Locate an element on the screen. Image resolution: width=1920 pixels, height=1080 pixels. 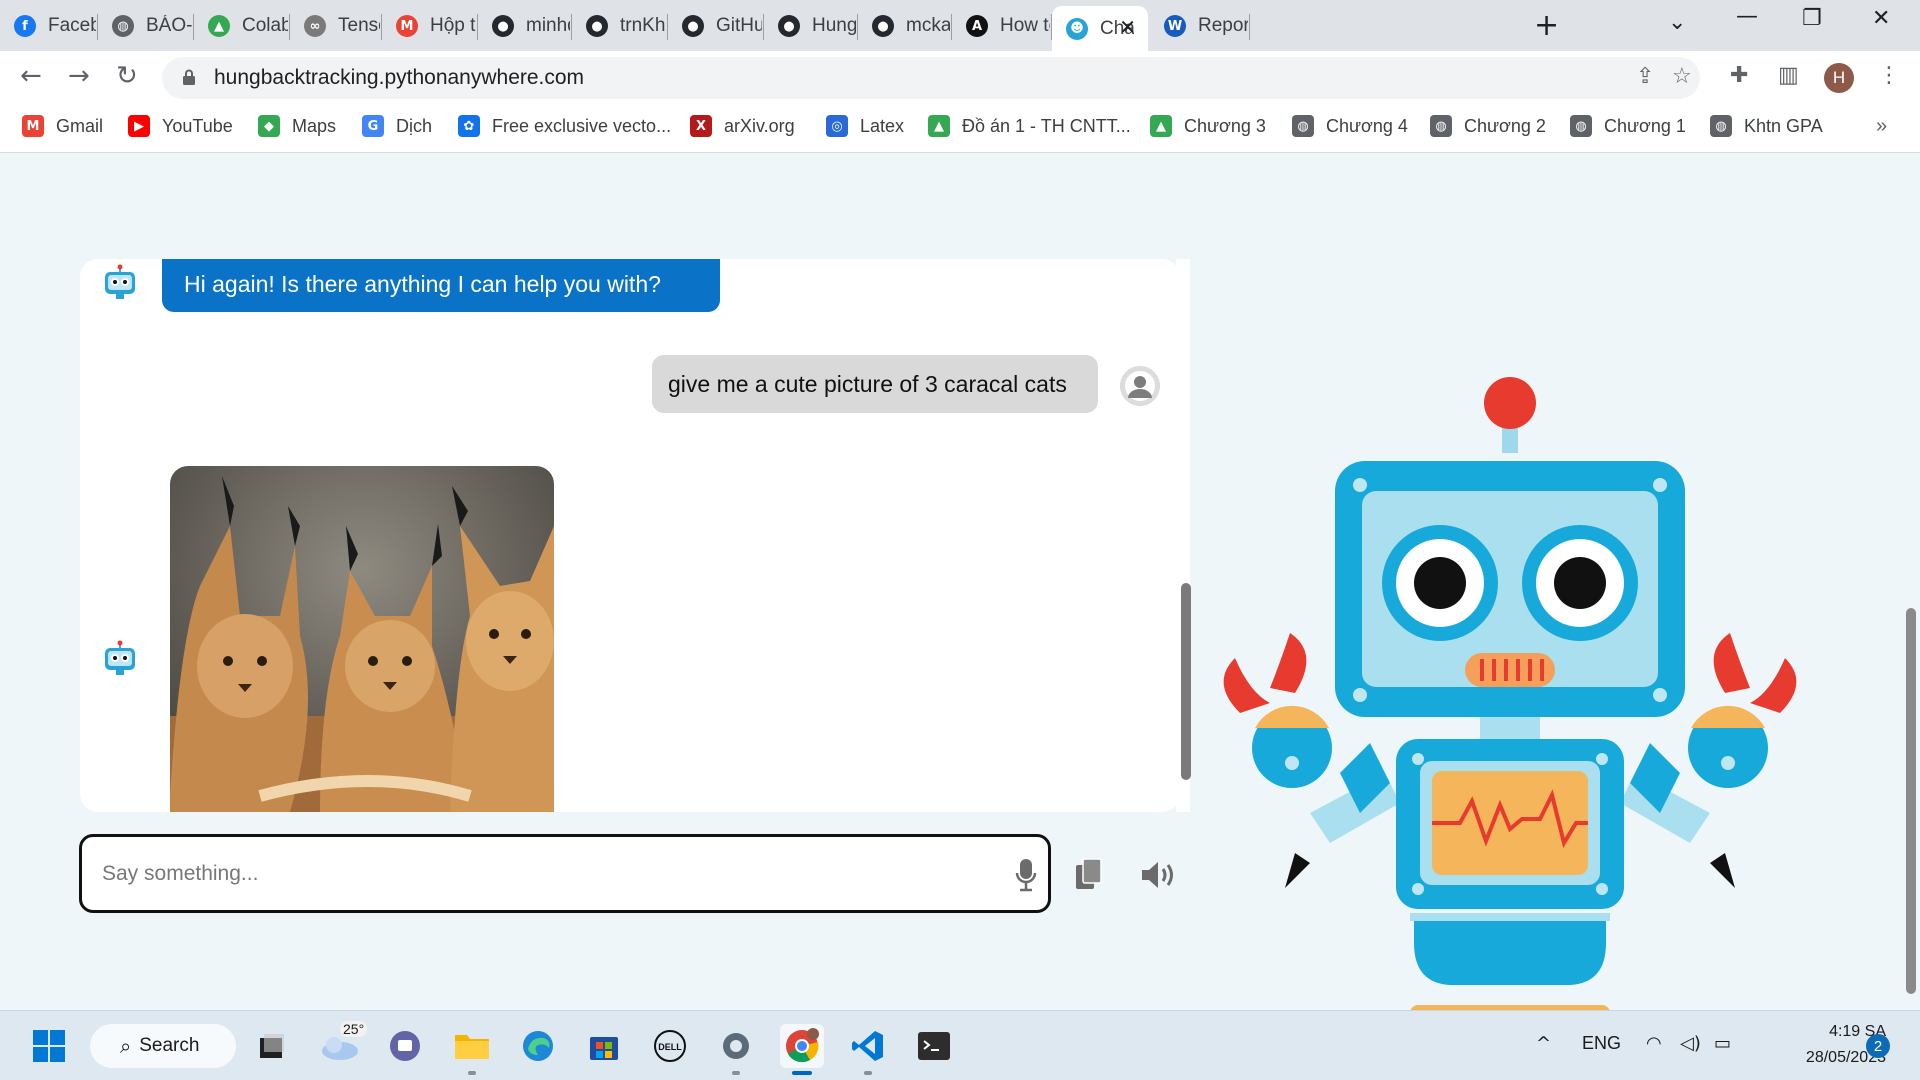
bookmark-item: ◍ Chương 2 is located at coordinates (1488, 126).